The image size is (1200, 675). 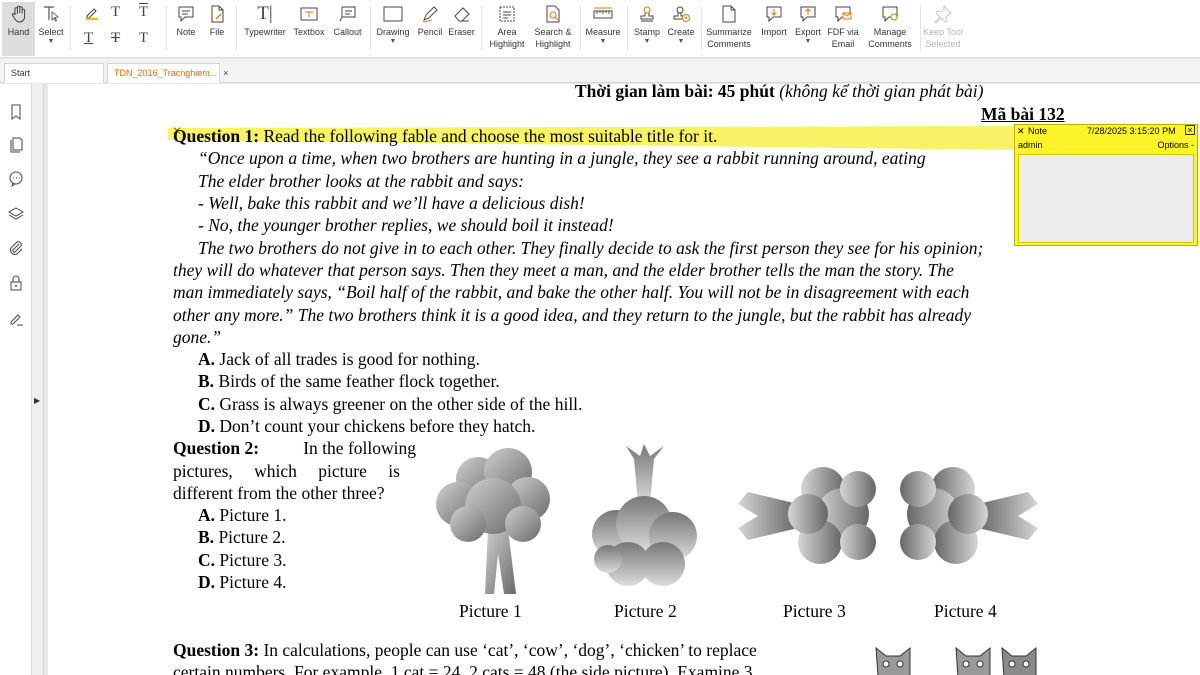 I want to click on search-highlight-label-2: Highlight, so click(x=553, y=44).